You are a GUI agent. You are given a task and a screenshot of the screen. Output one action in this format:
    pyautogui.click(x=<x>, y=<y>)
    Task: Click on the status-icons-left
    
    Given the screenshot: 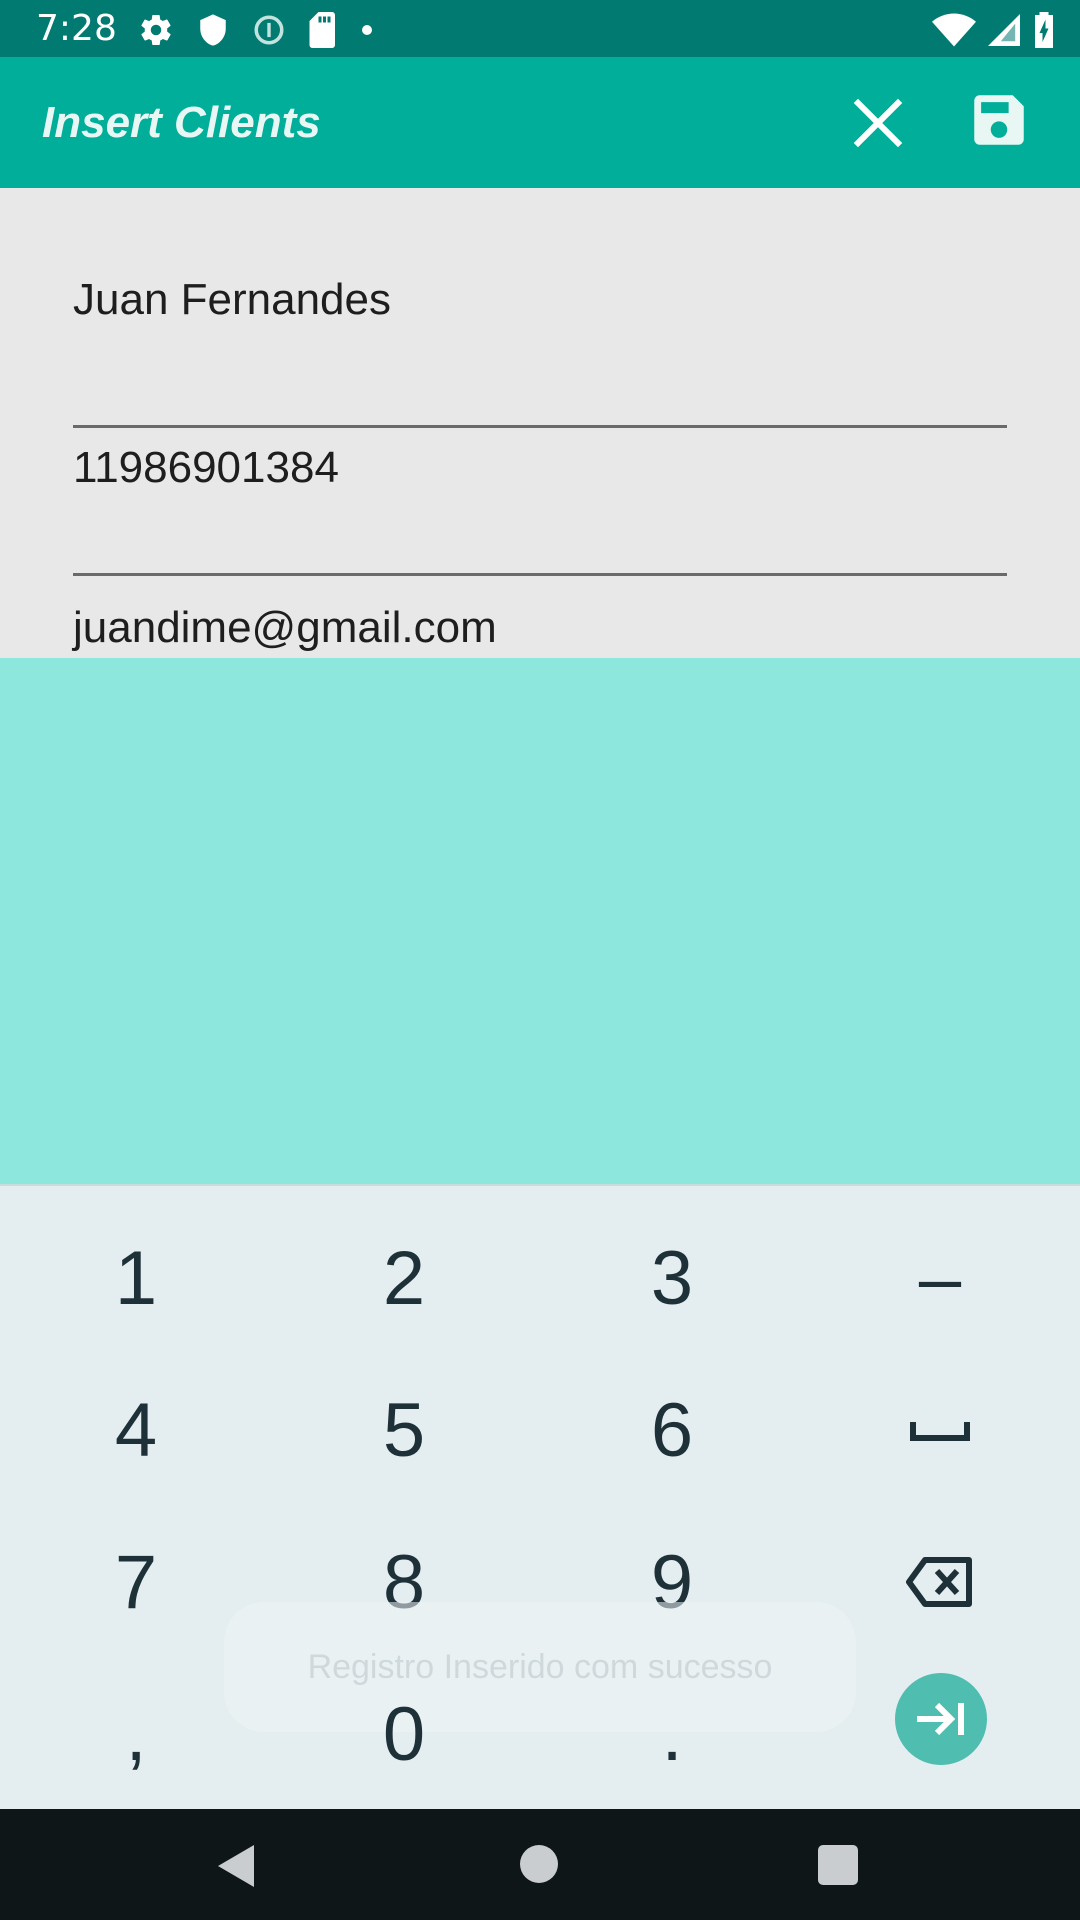 What is the action you would take?
    pyautogui.click(x=256, y=30)
    